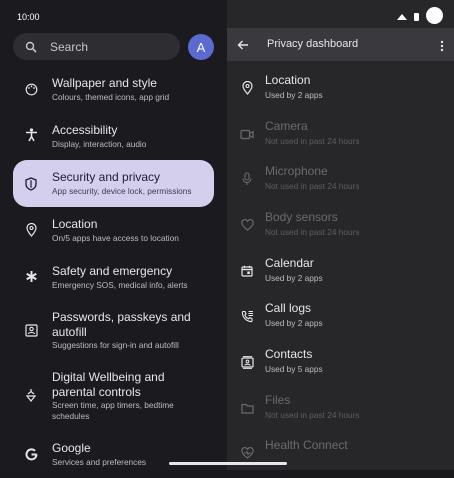 The width and height of the screenshot is (454, 478). I want to click on menu-item-title-line2: autofill, so click(69, 332).